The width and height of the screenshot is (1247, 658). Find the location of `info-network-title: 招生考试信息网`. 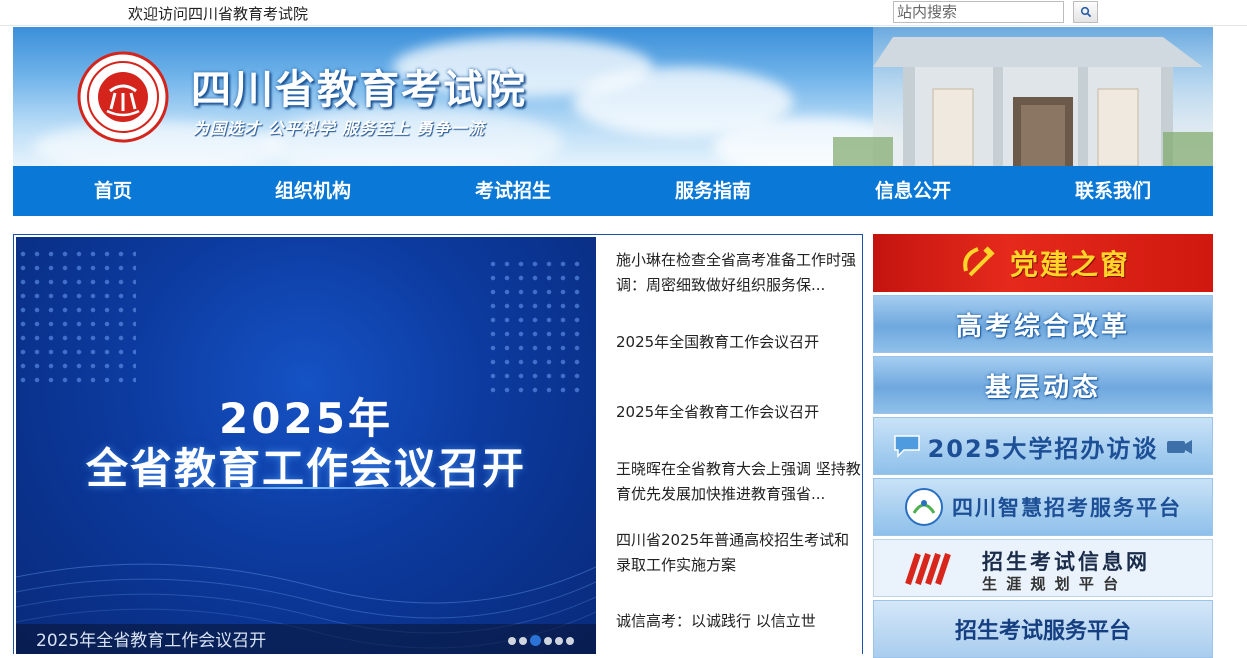

info-network-title: 招生考试信息网 is located at coordinates (1066, 562).